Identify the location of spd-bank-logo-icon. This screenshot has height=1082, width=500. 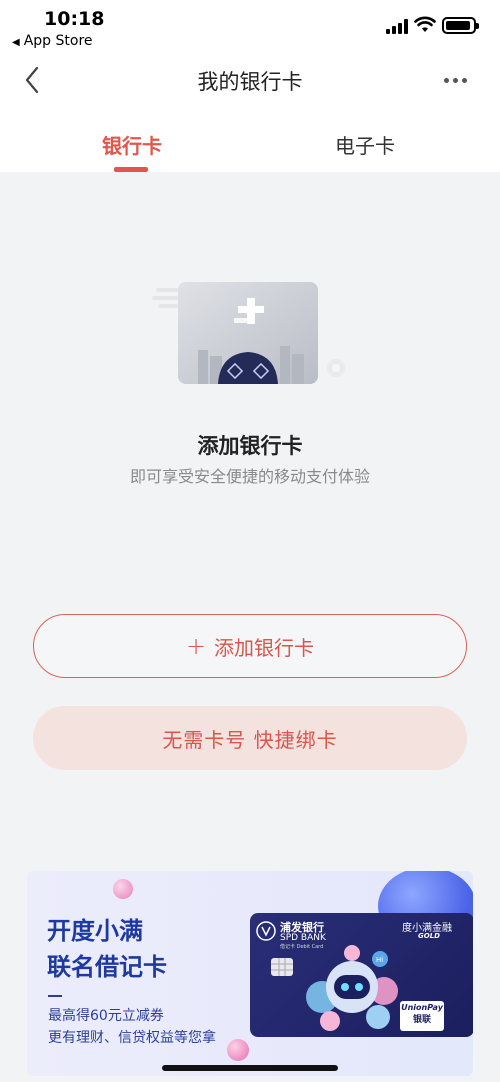
(266, 931).